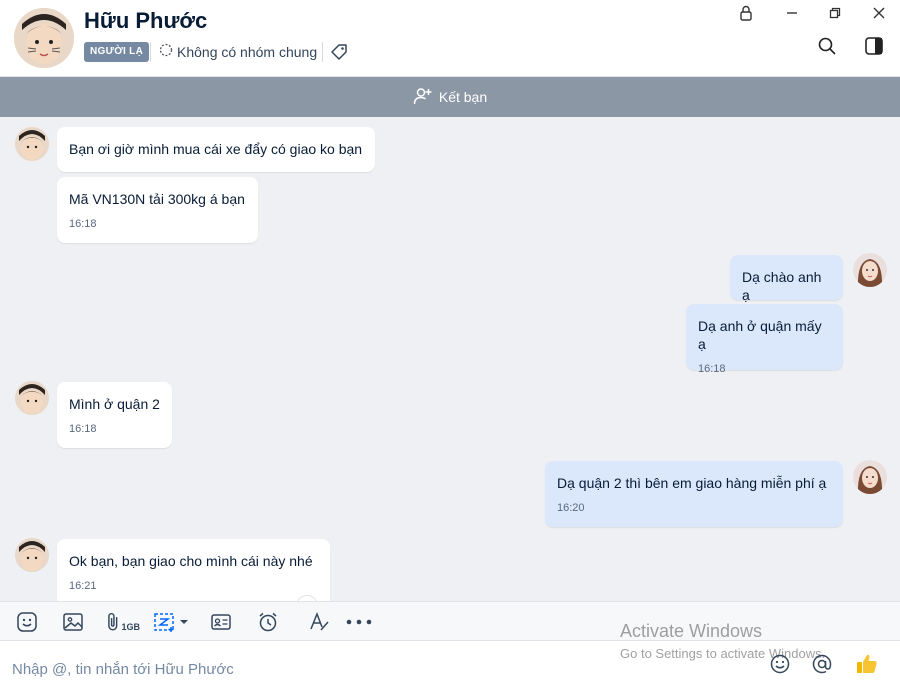 The height and width of the screenshot is (696, 900). I want to click on emoji-icon, so click(780, 664).